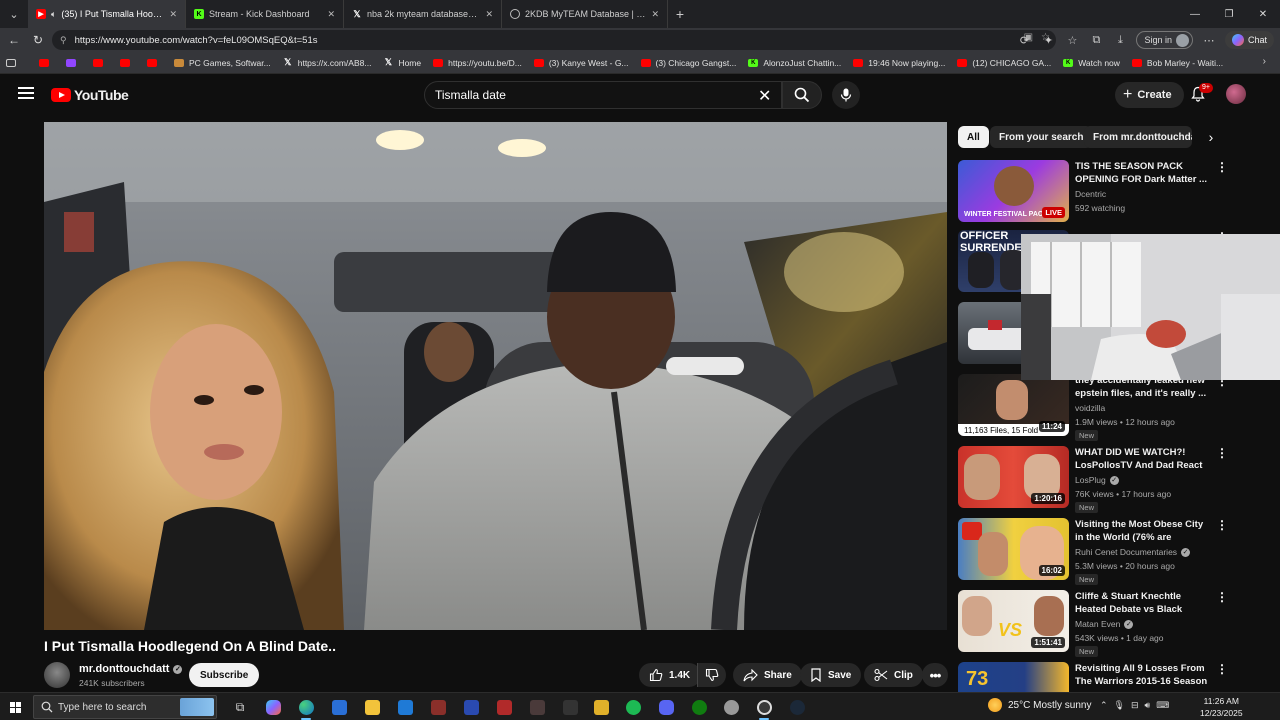  Describe the element at coordinates (1096, 40) in the screenshot. I see `collections-icon: ⧉` at that location.